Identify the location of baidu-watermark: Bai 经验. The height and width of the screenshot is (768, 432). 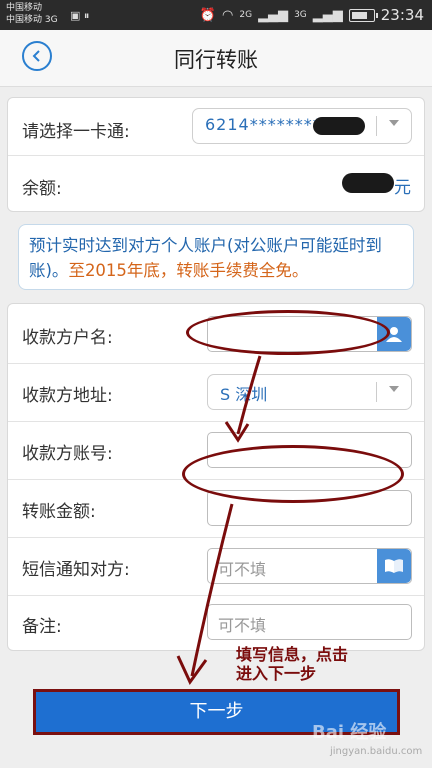
(349, 732).